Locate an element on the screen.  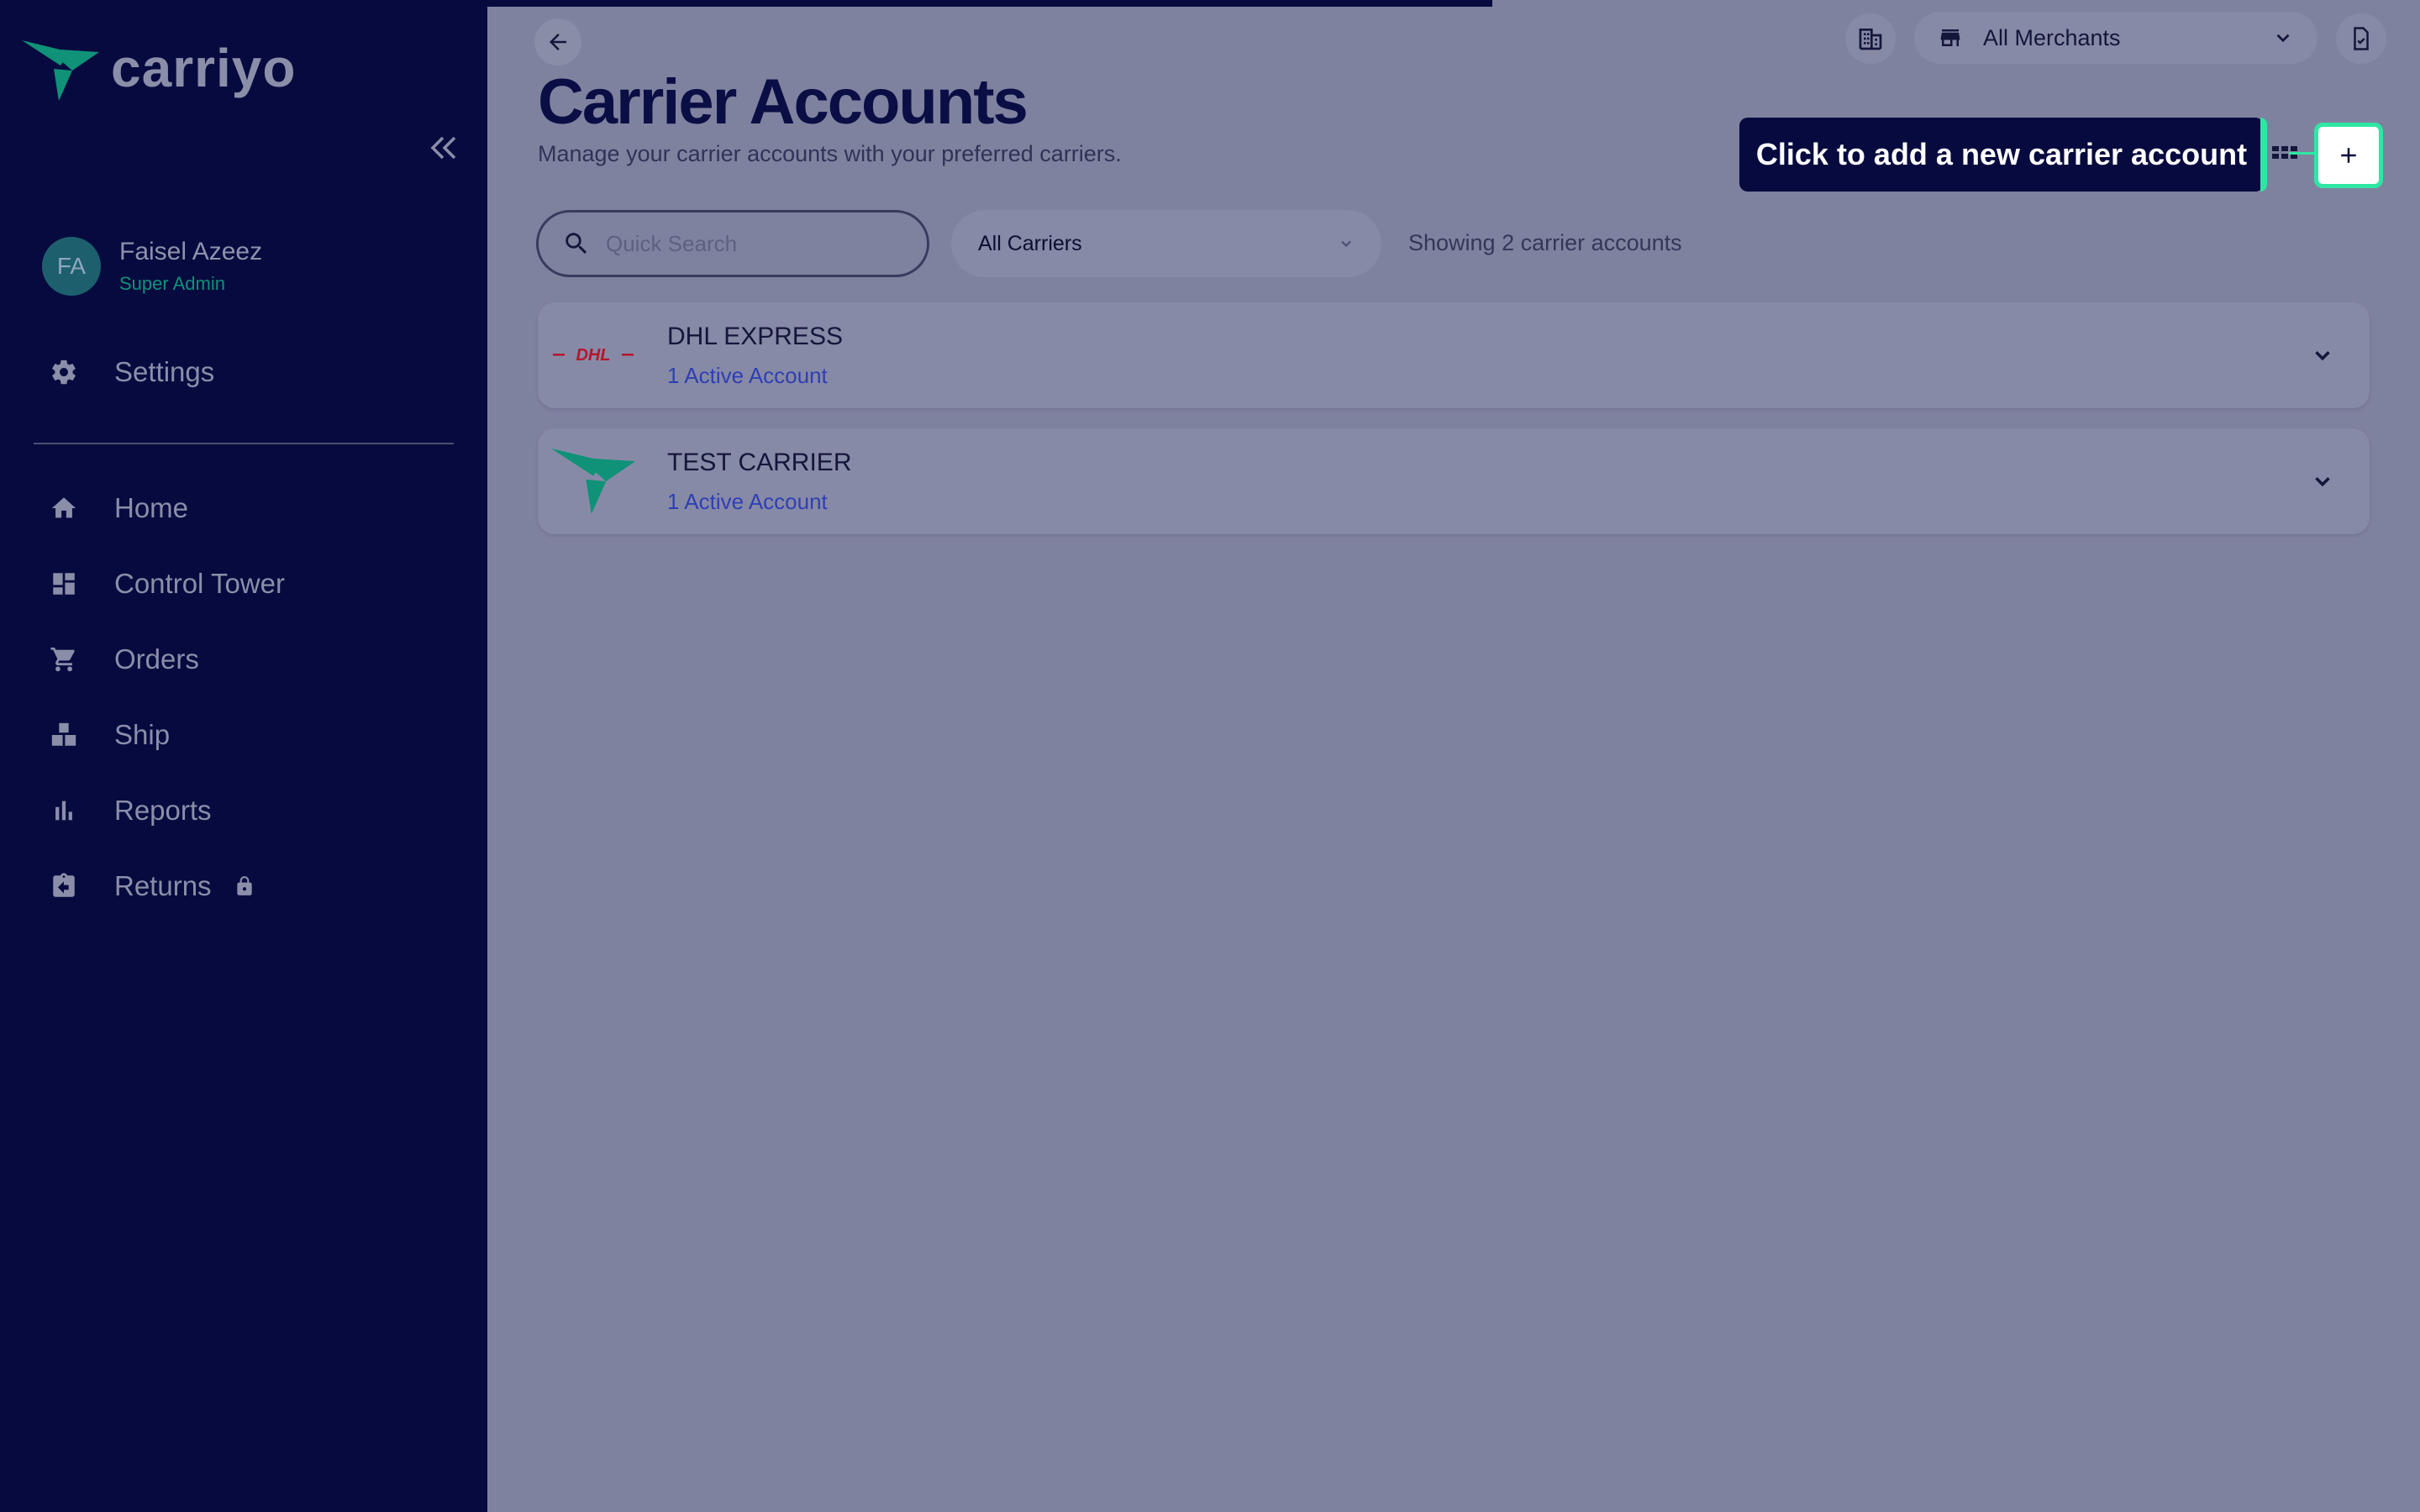
quick-search is located at coordinates (733, 243).